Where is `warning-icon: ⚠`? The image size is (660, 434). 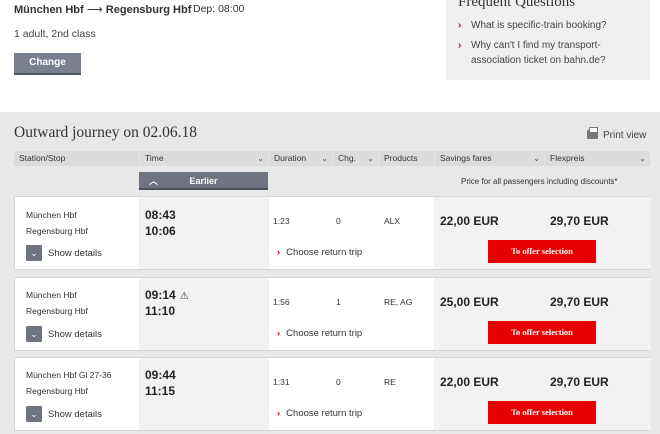
warning-icon: ⚠ is located at coordinates (184, 296).